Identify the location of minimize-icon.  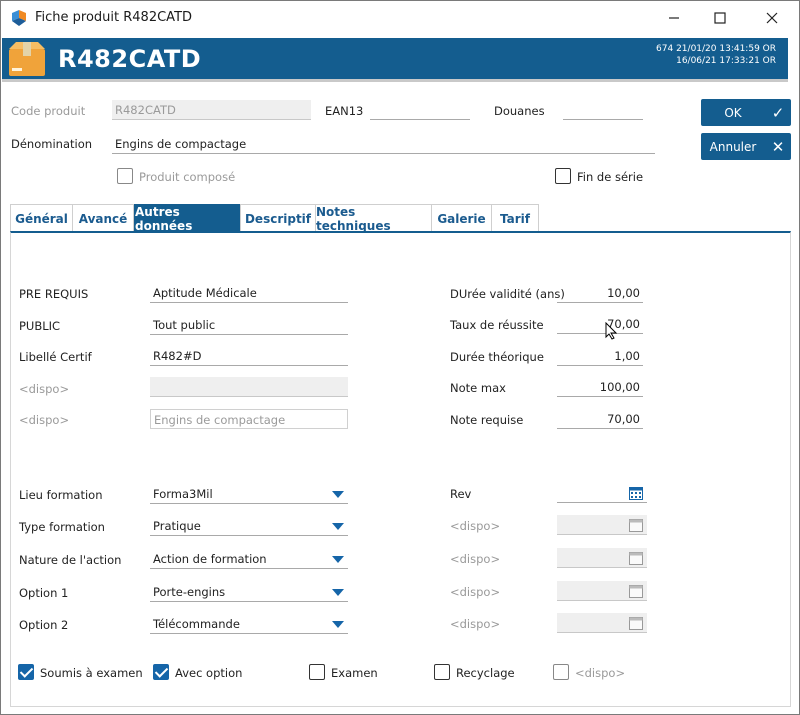
(674, 18).